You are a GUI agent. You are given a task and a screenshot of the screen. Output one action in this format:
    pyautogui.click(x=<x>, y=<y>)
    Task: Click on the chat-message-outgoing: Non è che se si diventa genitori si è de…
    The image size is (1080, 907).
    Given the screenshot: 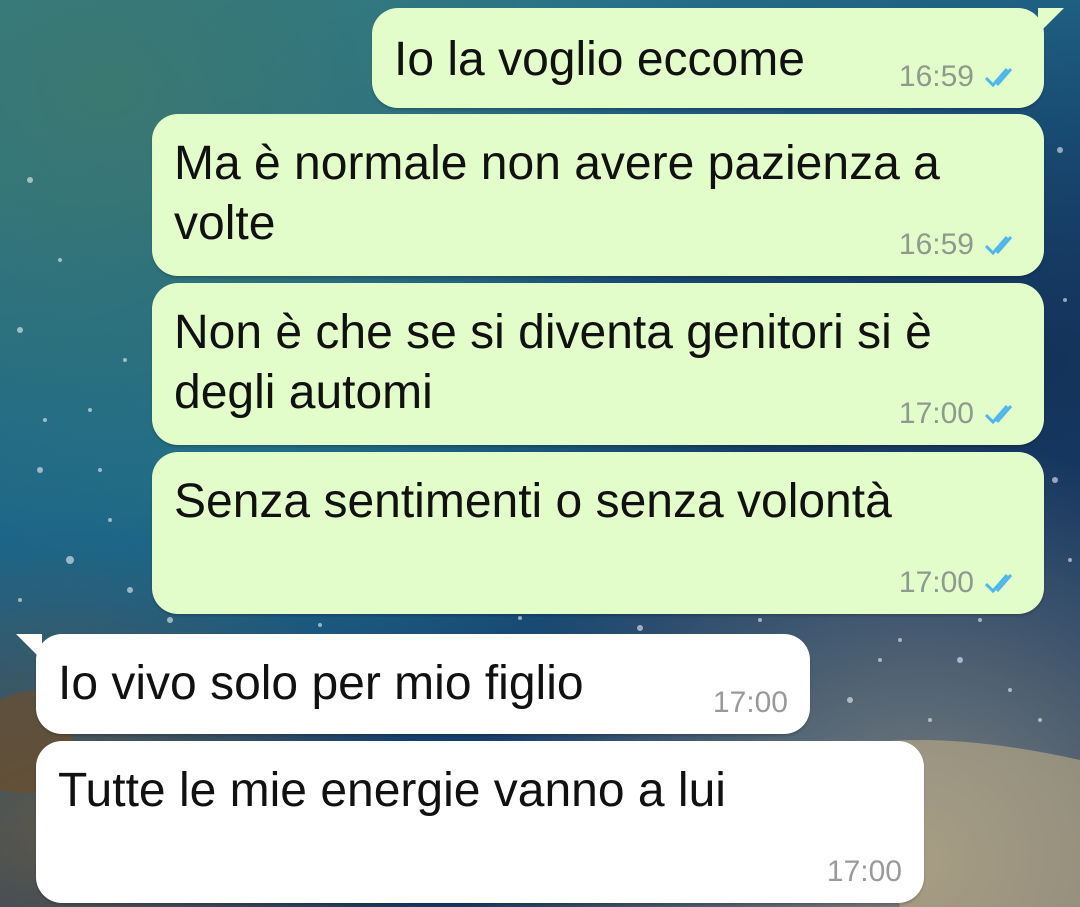 What is the action you would take?
    pyautogui.click(x=598, y=364)
    